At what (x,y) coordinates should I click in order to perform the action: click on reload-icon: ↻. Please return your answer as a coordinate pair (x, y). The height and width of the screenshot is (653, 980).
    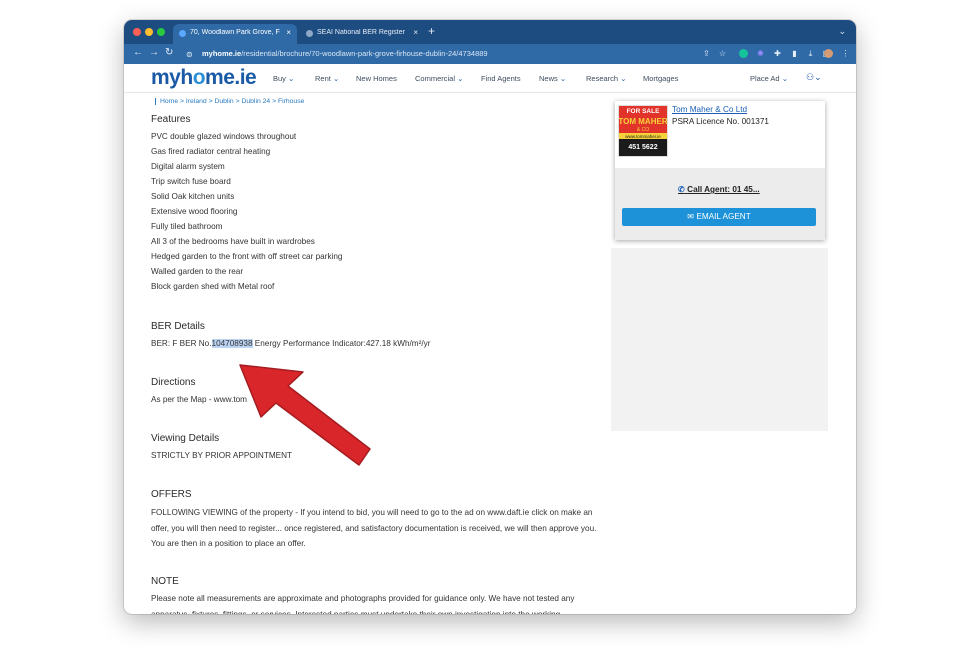
    Looking at the image, I should click on (169, 53).